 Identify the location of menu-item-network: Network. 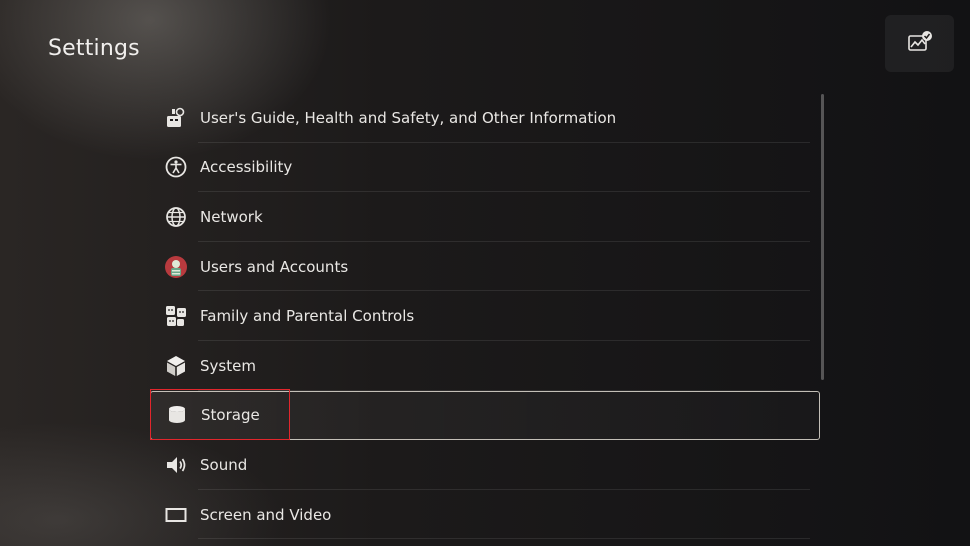
(485, 217).